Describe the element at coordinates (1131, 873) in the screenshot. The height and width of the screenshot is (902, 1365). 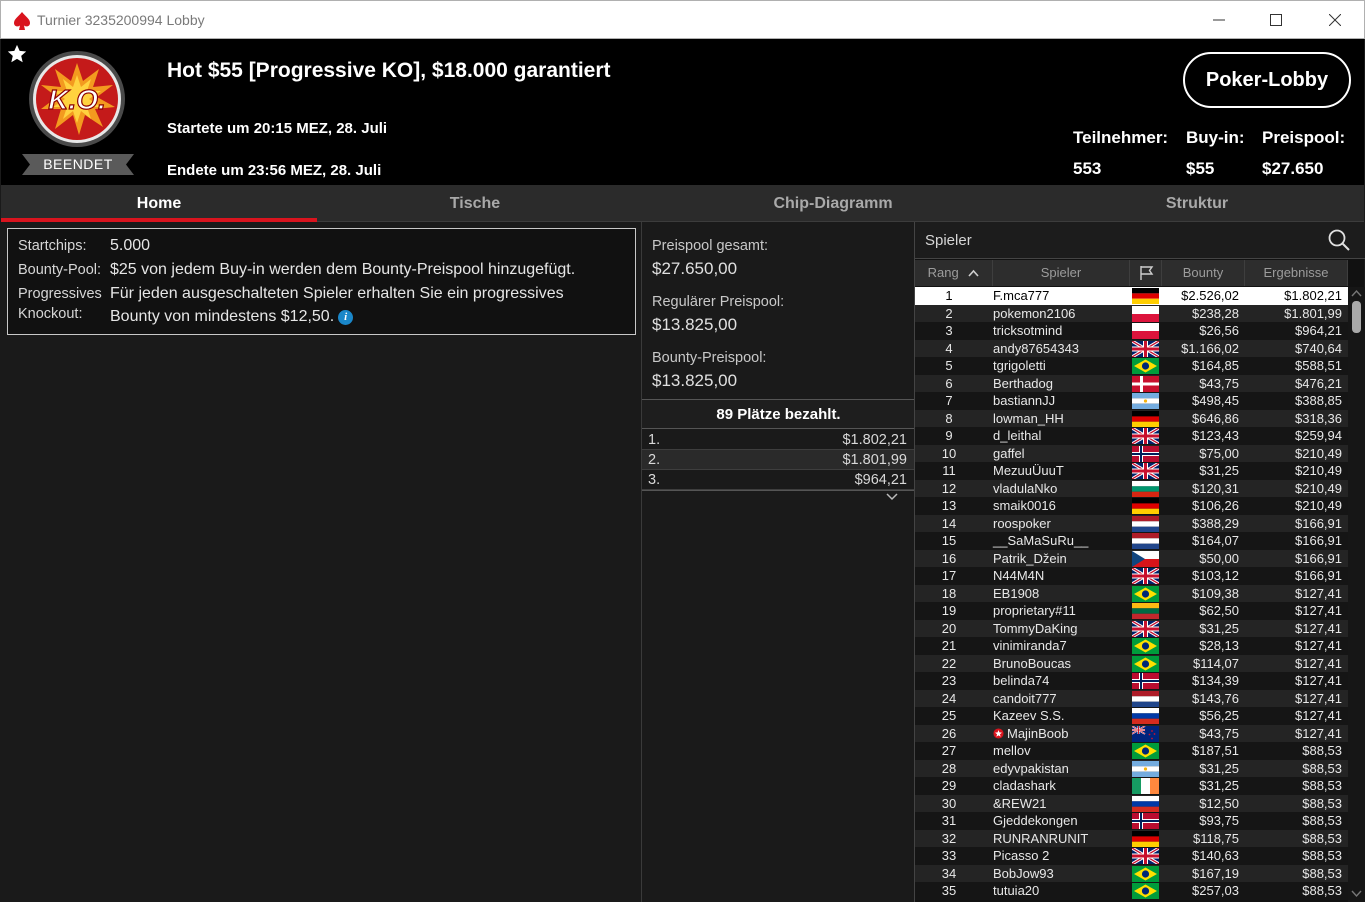
I see `player-row: 34 BobJow93 $167,19 $88,53` at that location.